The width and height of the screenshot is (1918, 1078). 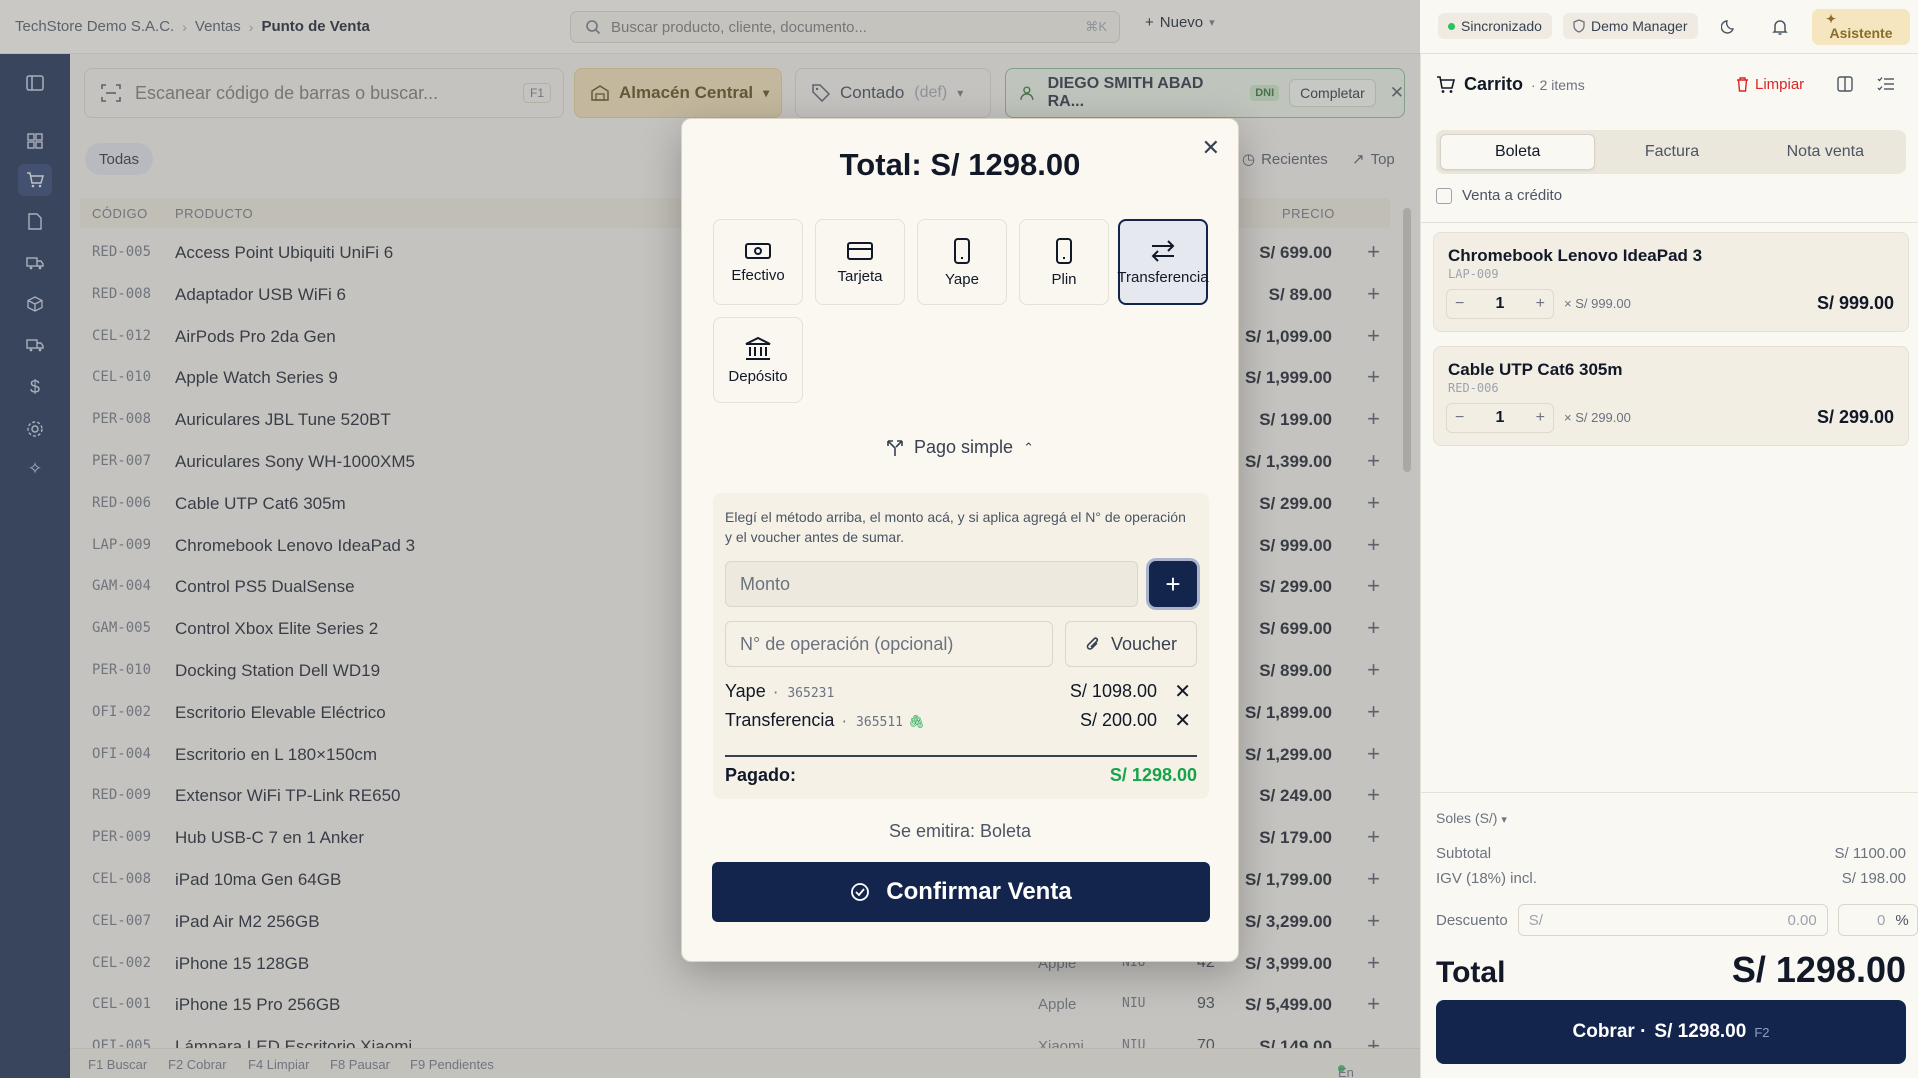 What do you see at coordinates (1464, 853) in the screenshot?
I see `subtotal-label: Subtotal` at bounding box center [1464, 853].